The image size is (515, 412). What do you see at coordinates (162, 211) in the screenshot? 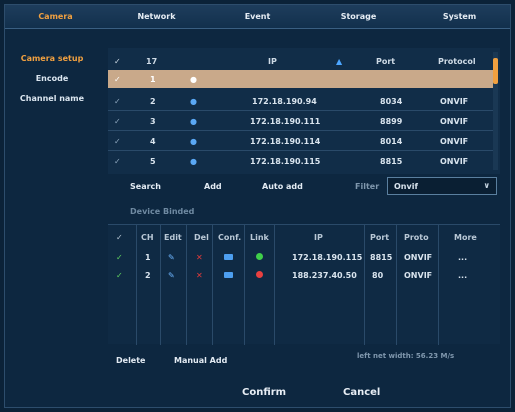
I see `device-binded-title: Device Binded` at bounding box center [162, 211].